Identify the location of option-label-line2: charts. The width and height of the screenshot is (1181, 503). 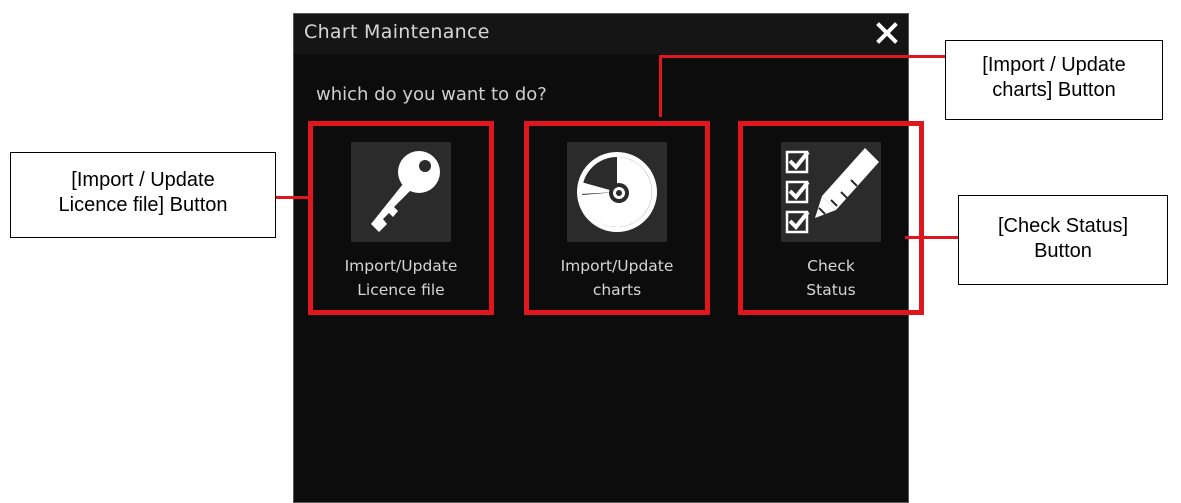
(617, 290).